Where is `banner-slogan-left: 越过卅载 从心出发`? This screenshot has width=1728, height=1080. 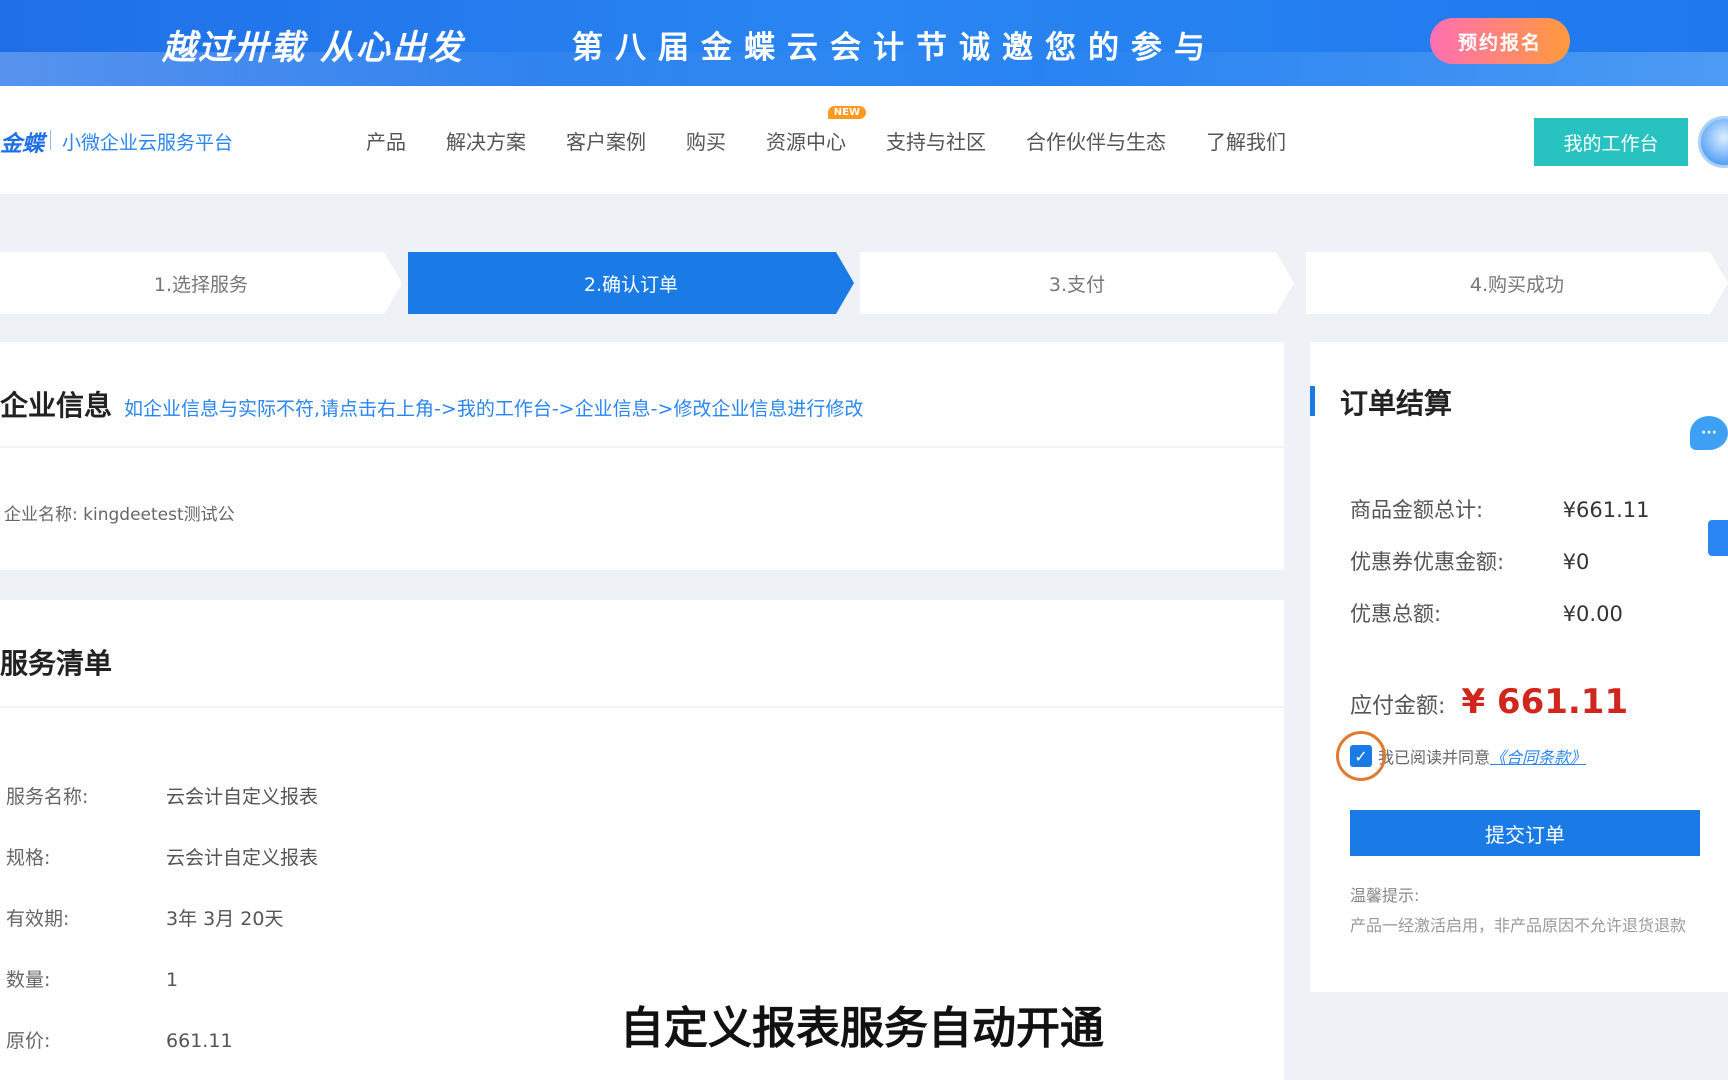
banner-slogan-left: 越过卅载 从心出发 is located at coordinates (313, 48).